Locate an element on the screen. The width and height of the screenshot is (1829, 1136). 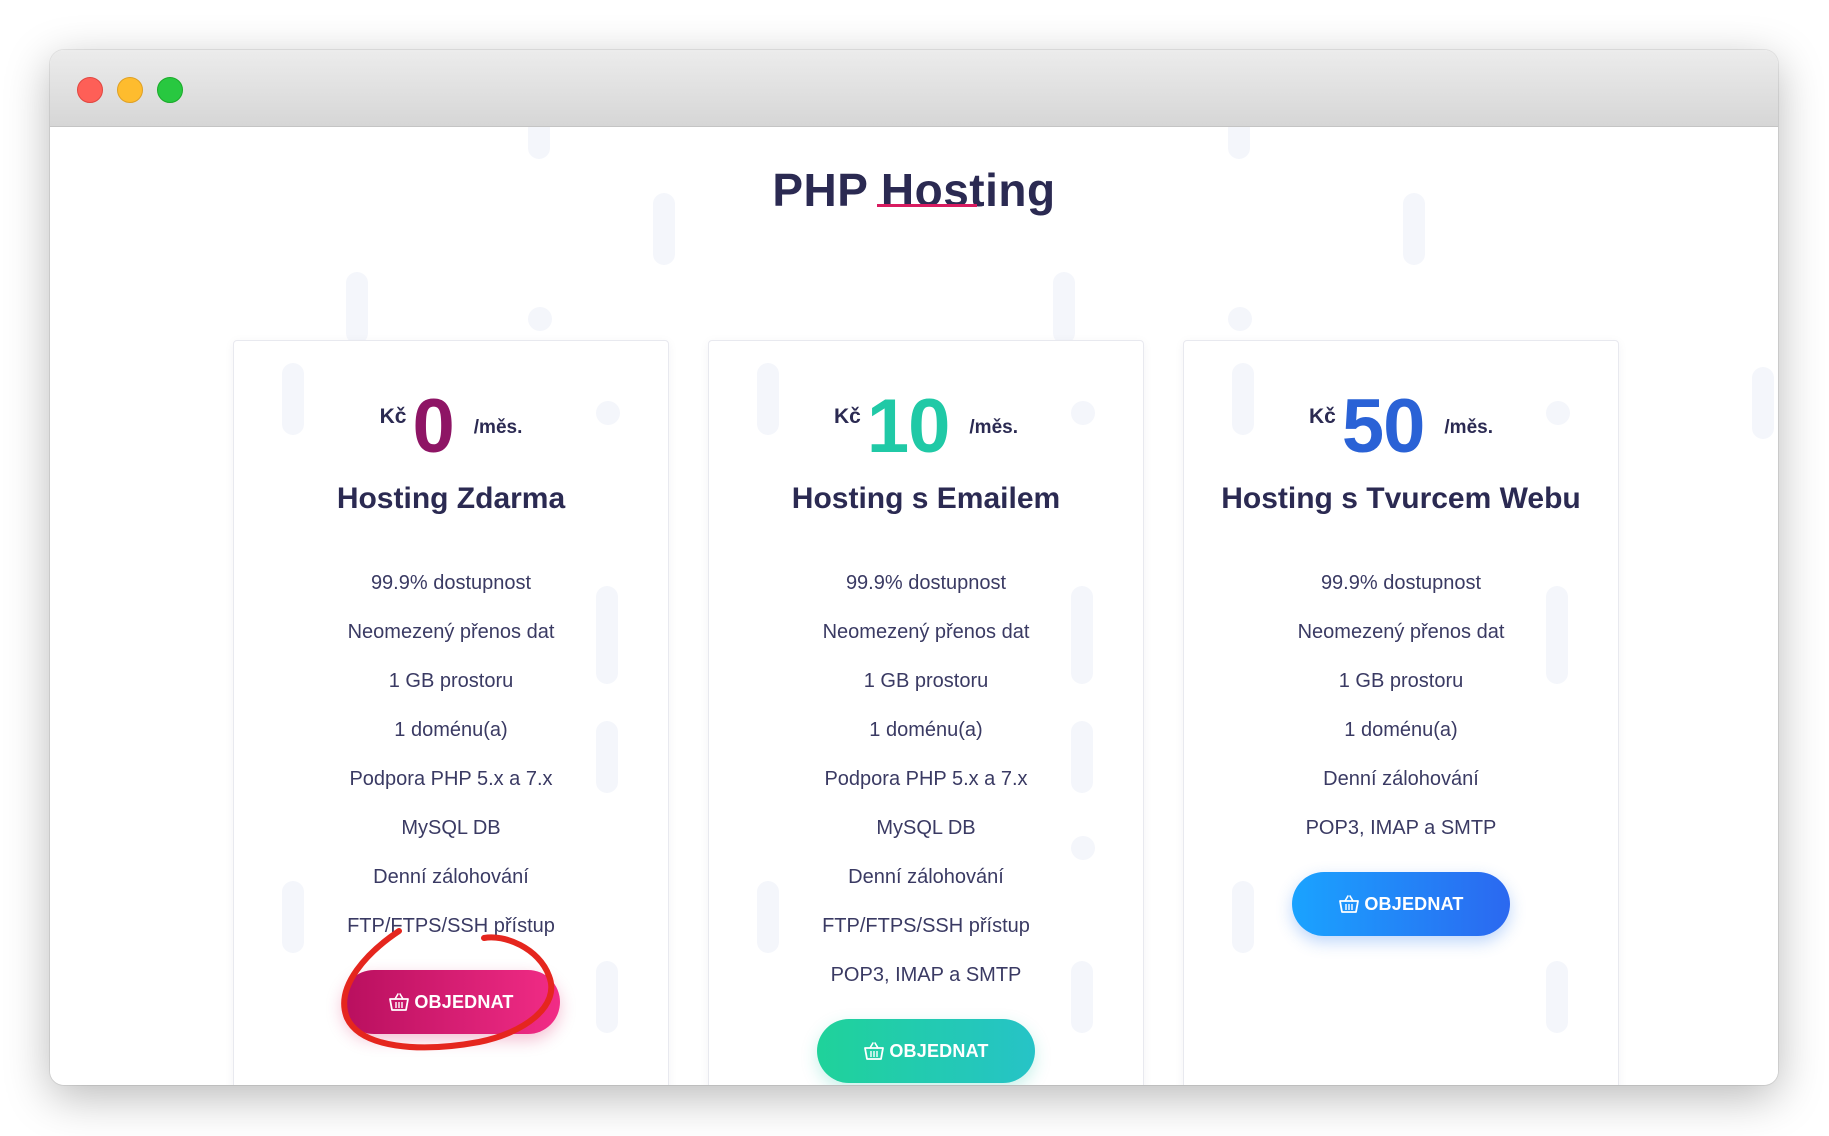
title-underline is located at coordinates (927, 205).